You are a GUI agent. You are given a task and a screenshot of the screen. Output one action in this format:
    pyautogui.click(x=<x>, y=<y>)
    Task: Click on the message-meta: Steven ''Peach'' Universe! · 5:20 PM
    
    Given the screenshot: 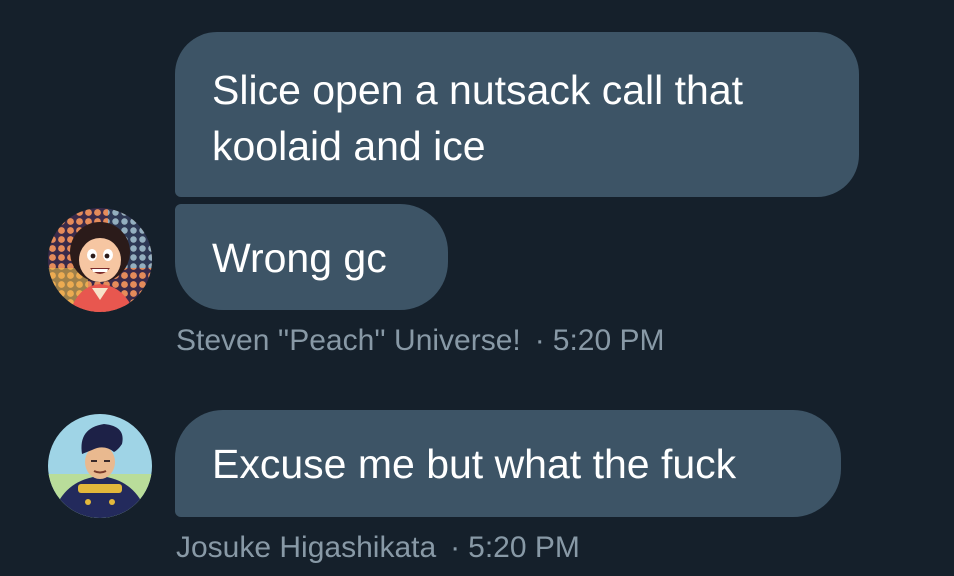 What is the action you would take?
    pyautogui.click(x=420, y=341)
    